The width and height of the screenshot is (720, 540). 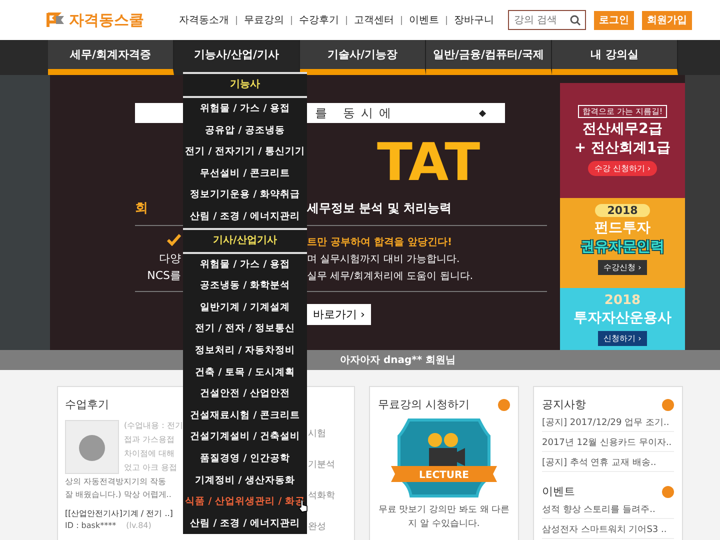 What do you see at coordinates (623, 268) in the screenshot?
I see `banner-button: 수강신청 ›` at bounding box center [623, 268].